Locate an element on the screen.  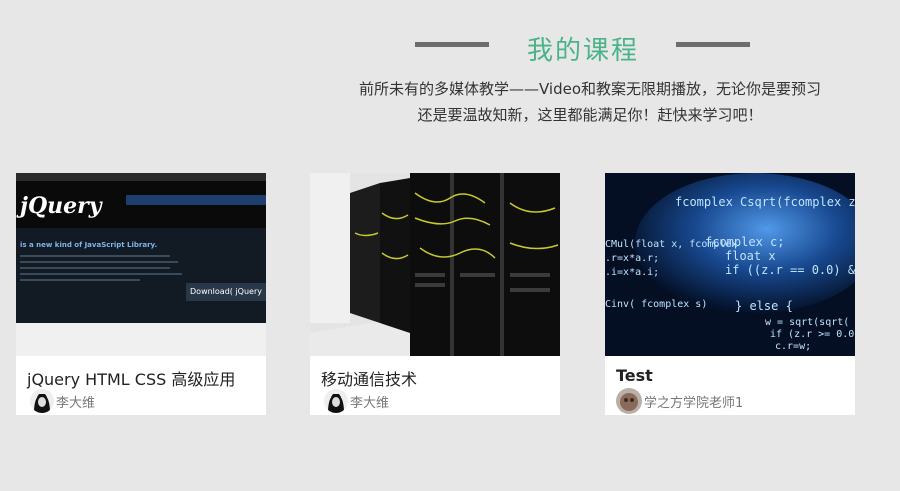
section-title: 我的课程 is located at coordinates (582, 51).